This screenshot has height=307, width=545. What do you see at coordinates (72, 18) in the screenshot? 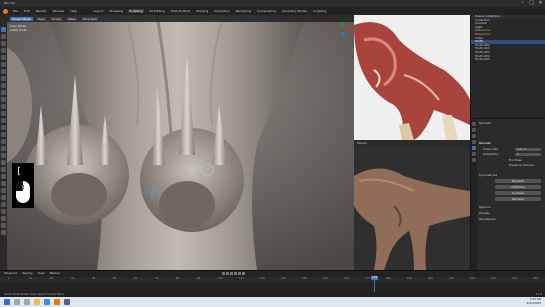
I see `viewport-menu-mask: Mask` at bounding box center [72, 18].